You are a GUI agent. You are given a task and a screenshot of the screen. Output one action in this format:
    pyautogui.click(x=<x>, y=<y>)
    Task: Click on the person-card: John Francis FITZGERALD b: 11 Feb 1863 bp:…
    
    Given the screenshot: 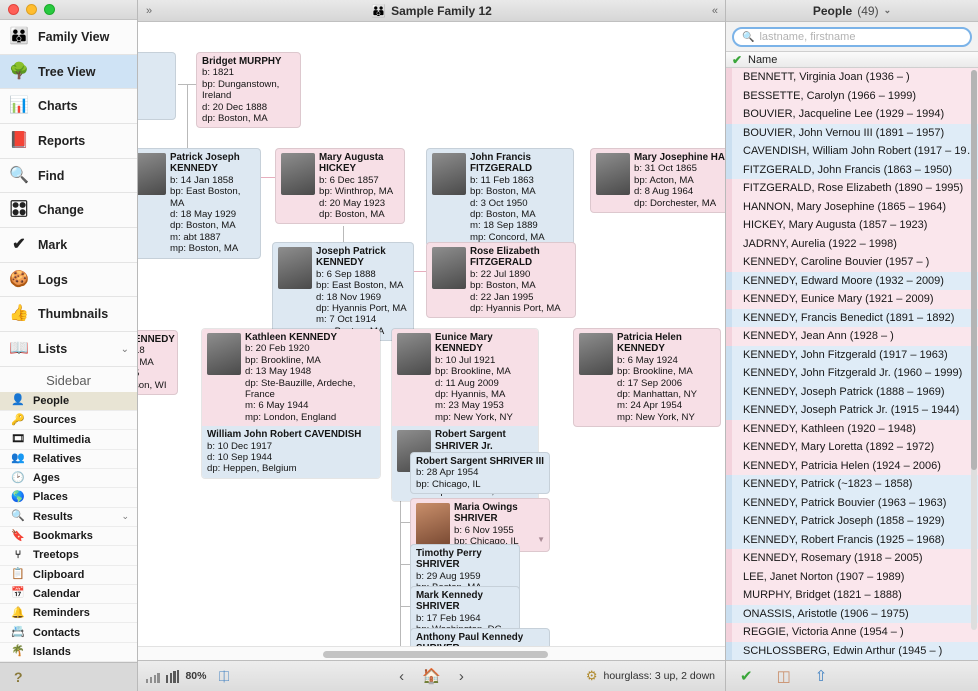 What is the action you would take?
    pyautogui.click(x=500, y=198)
    